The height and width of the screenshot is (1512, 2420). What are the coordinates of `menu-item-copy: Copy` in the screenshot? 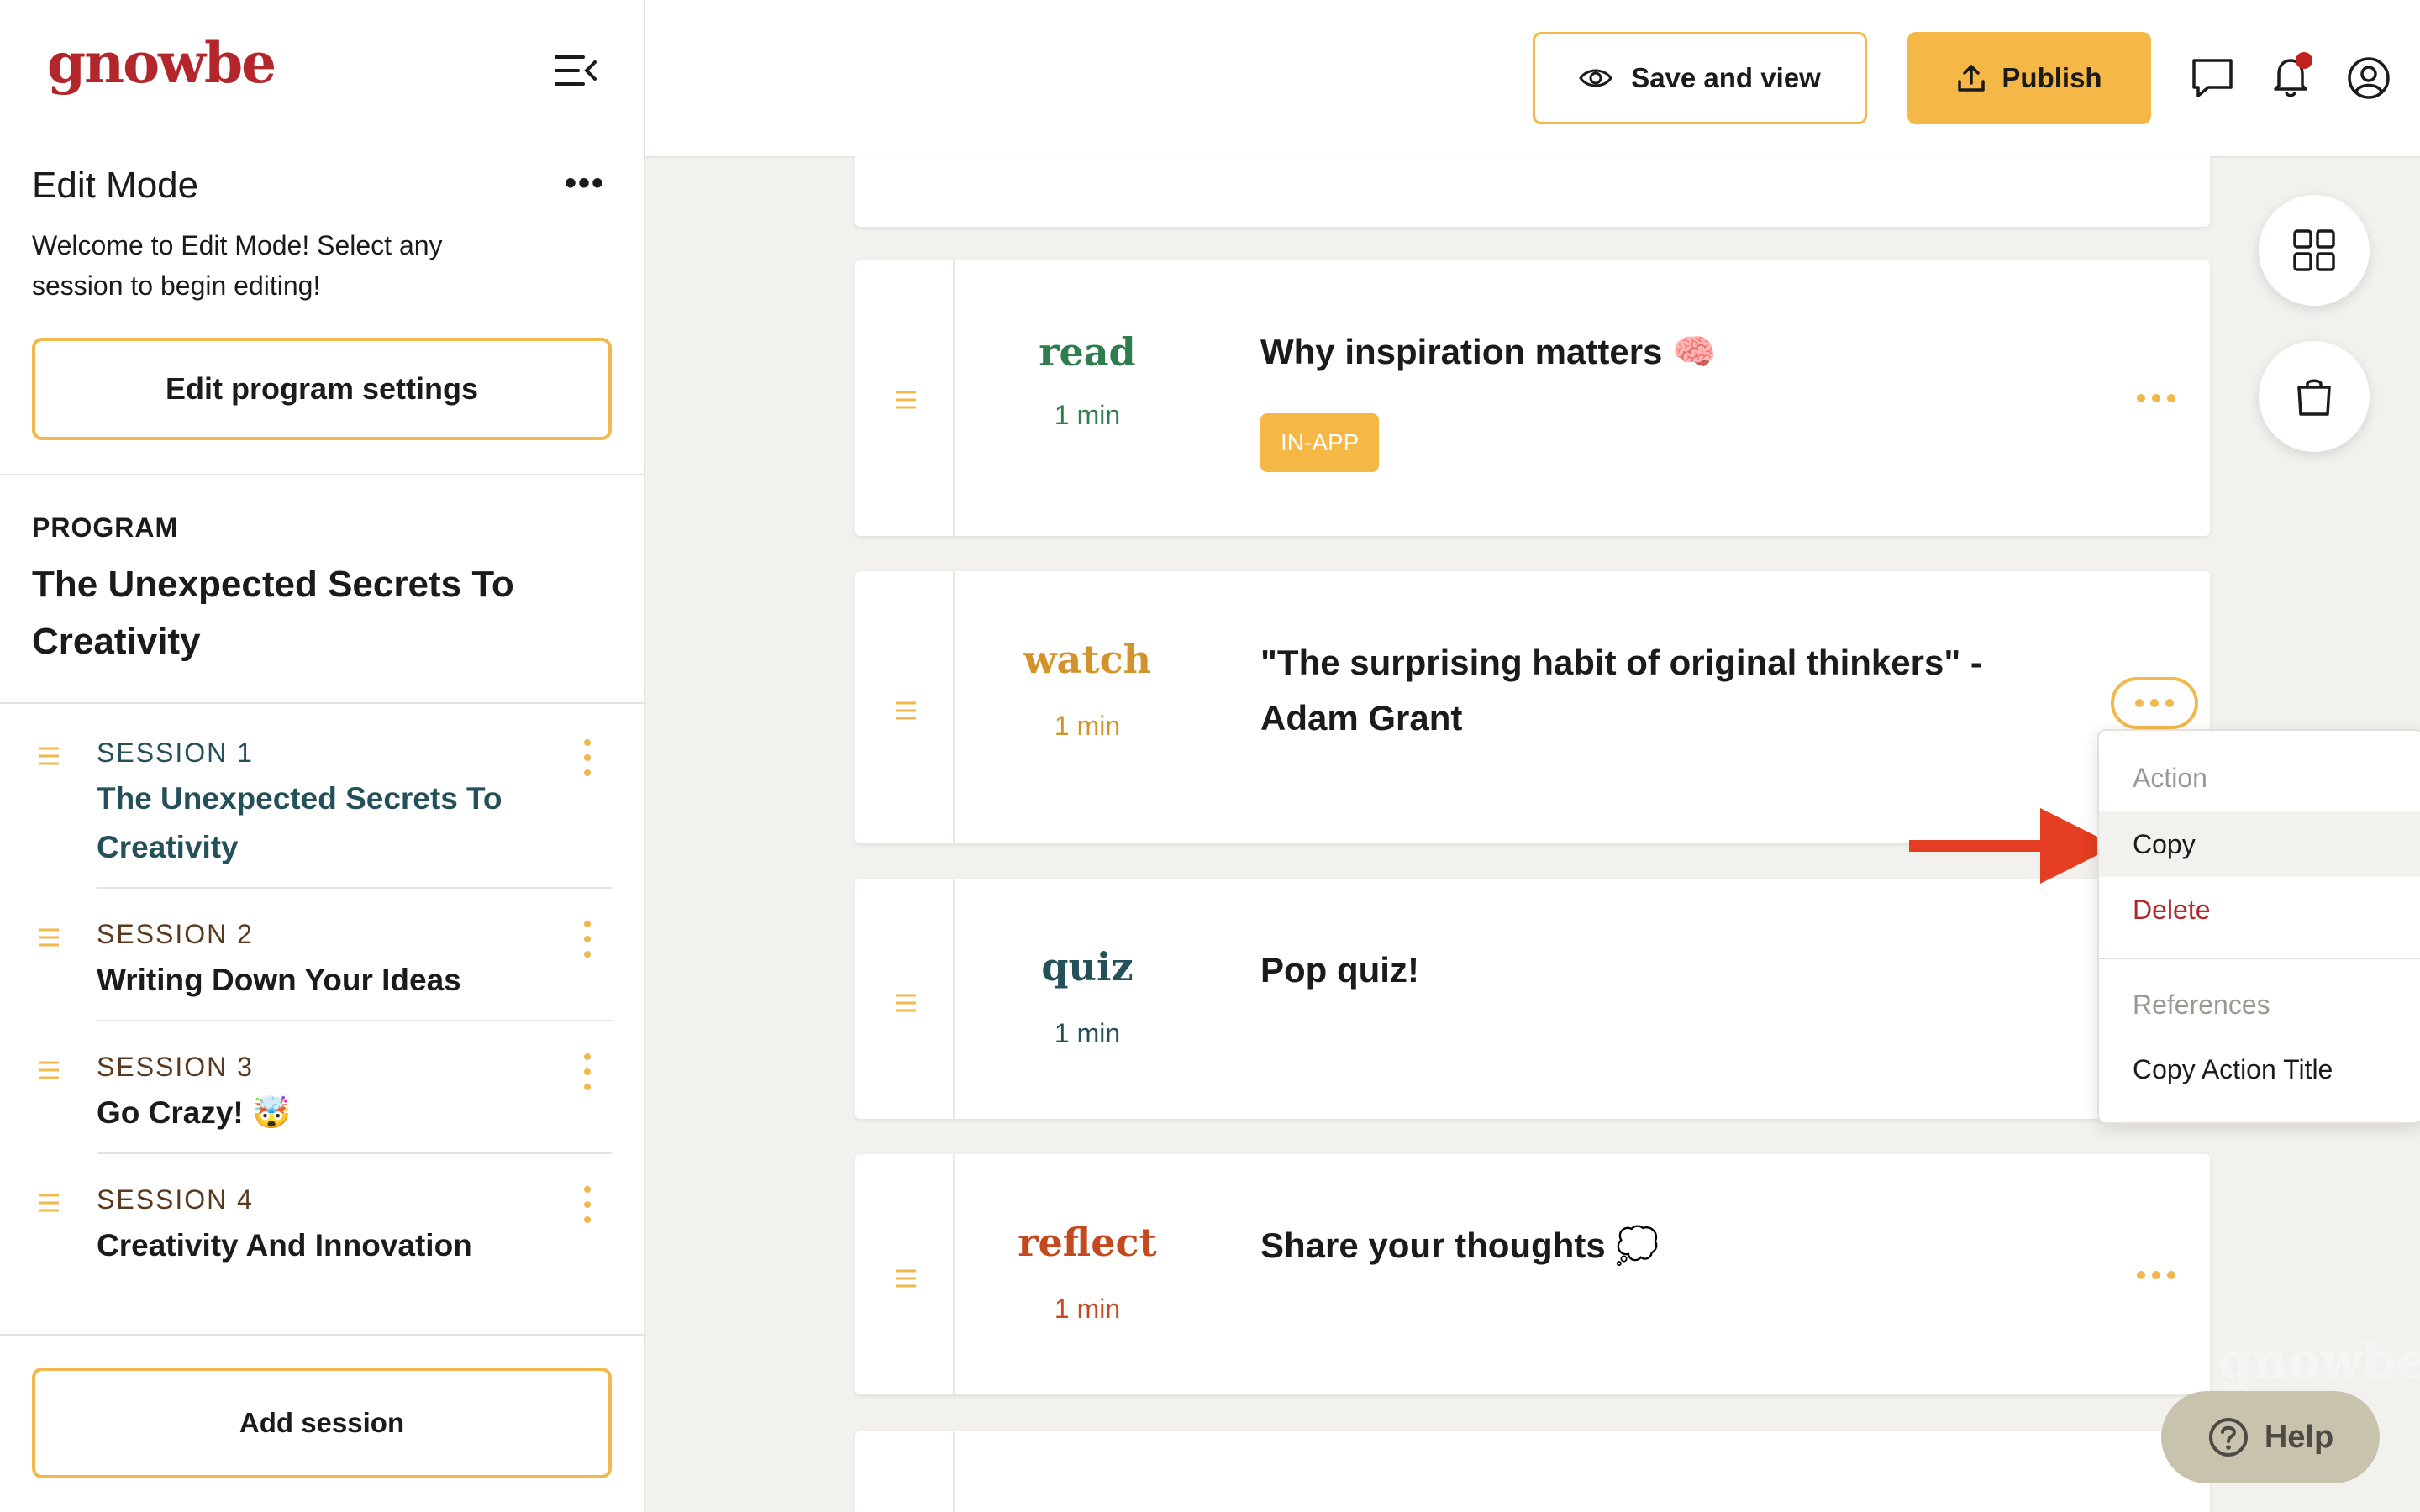 It's located at (2260, 844).